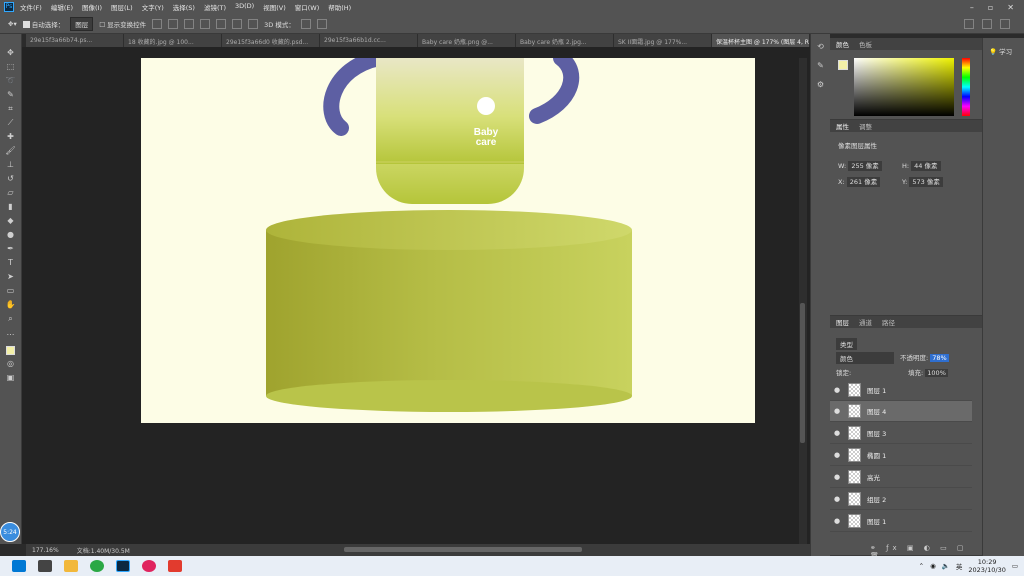  What do you see at coordinates (946, 566) in the screenshot?
I see `volume-icon: 🔈` at bounding box center [946, 566].